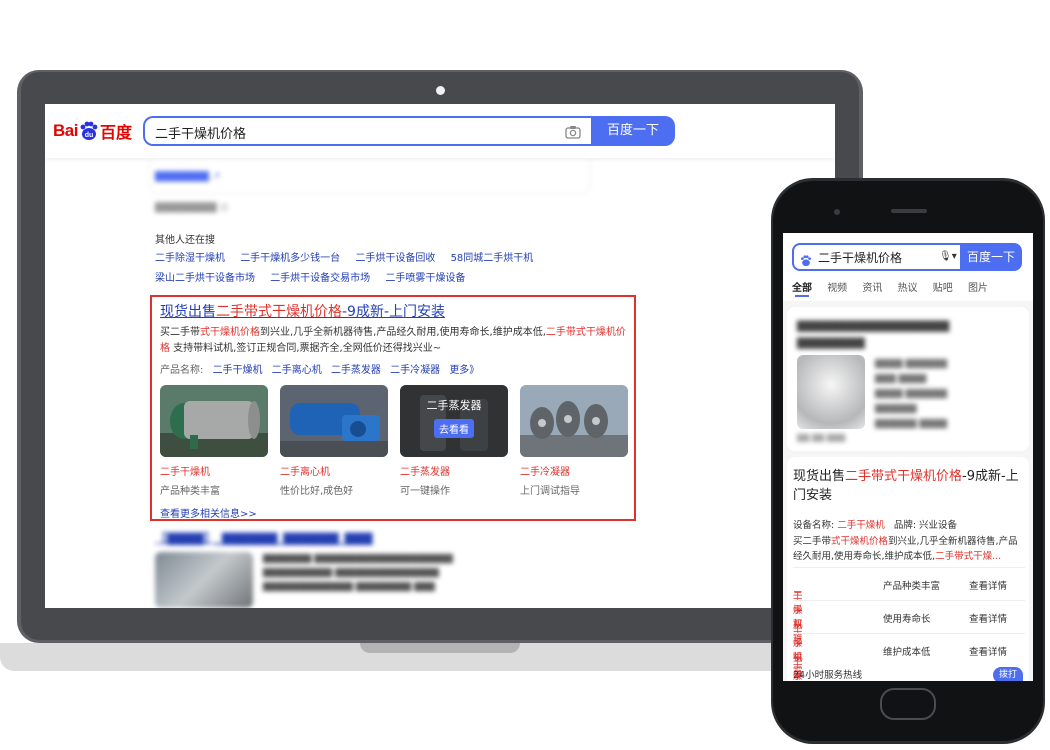 This screenshot has width=1050, height=750. I want to click on product-name: 二手干燥机, so click(185, 472).